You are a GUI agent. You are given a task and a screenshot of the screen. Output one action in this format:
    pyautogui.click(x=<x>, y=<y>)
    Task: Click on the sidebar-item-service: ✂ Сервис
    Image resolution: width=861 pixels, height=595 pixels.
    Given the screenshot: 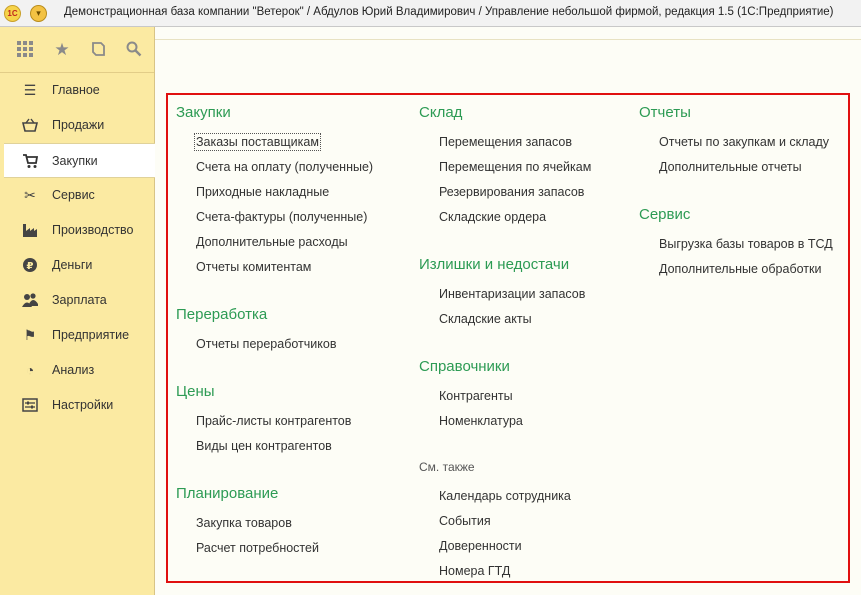 What is the action you would take?
    pyautogui.click(x=77, y=195)
    